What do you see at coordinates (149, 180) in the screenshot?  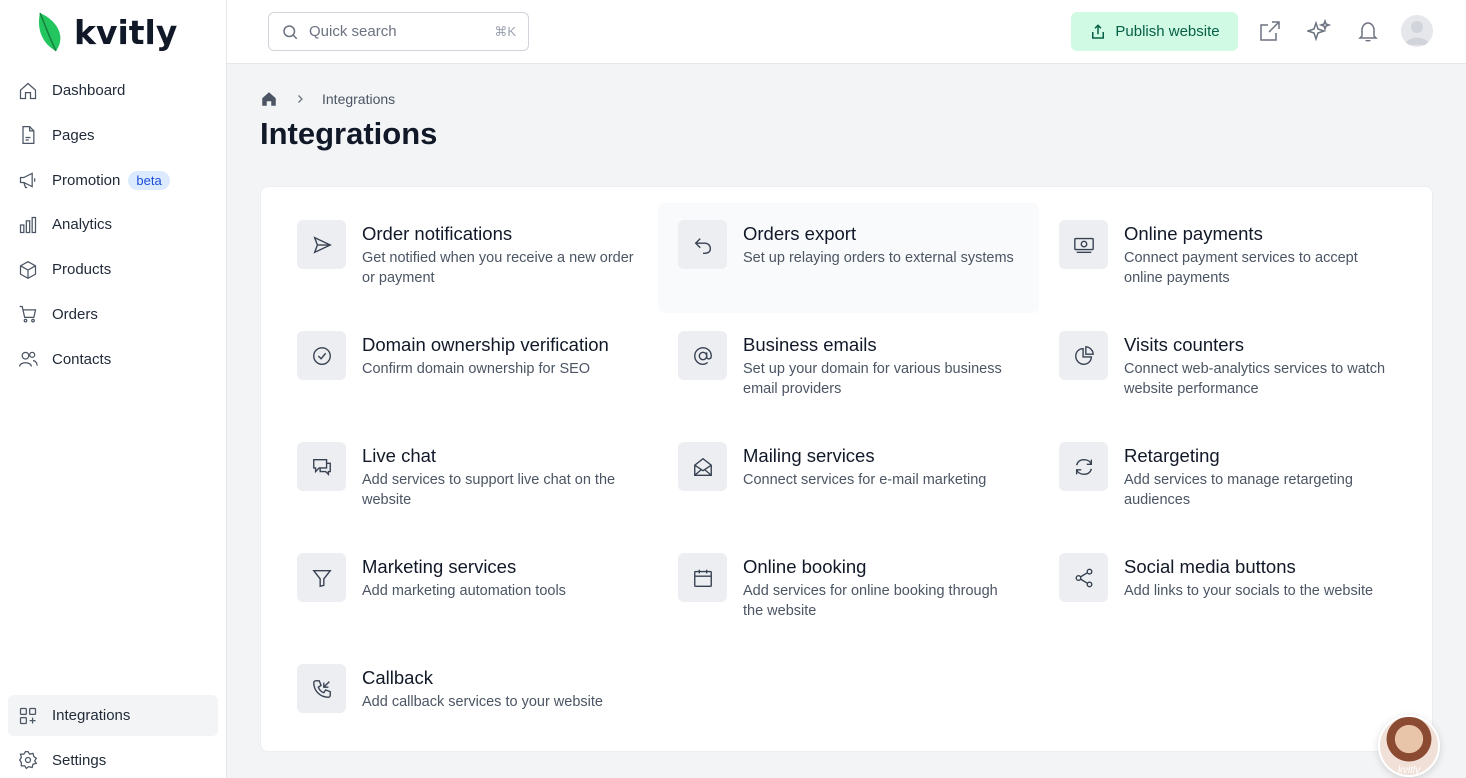 I see `beta-badge: beta` at bounding box center [149, 180].